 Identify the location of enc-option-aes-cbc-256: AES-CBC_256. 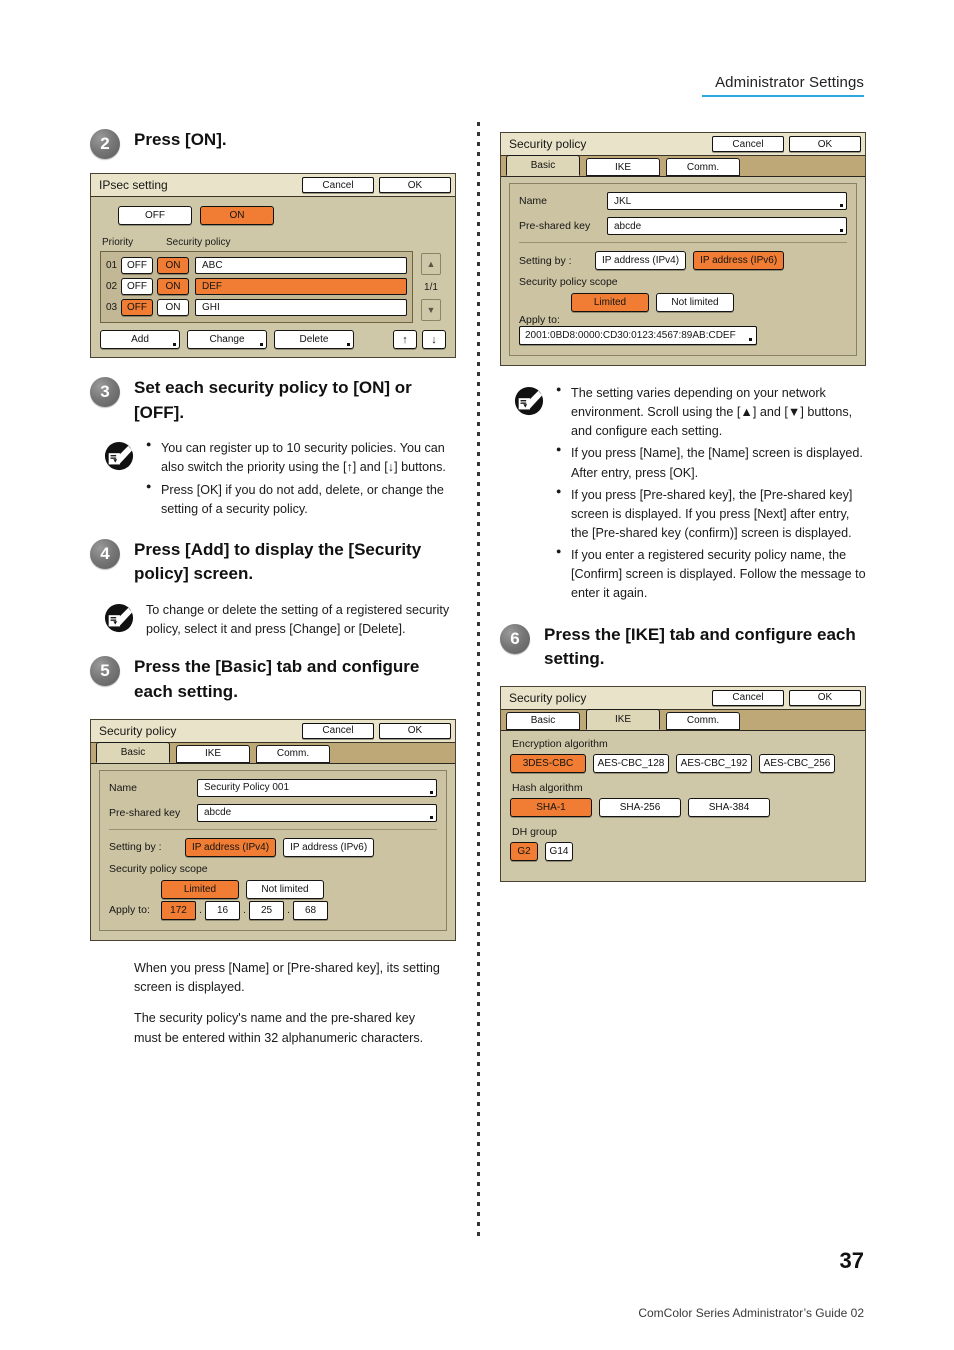
(797, 763).